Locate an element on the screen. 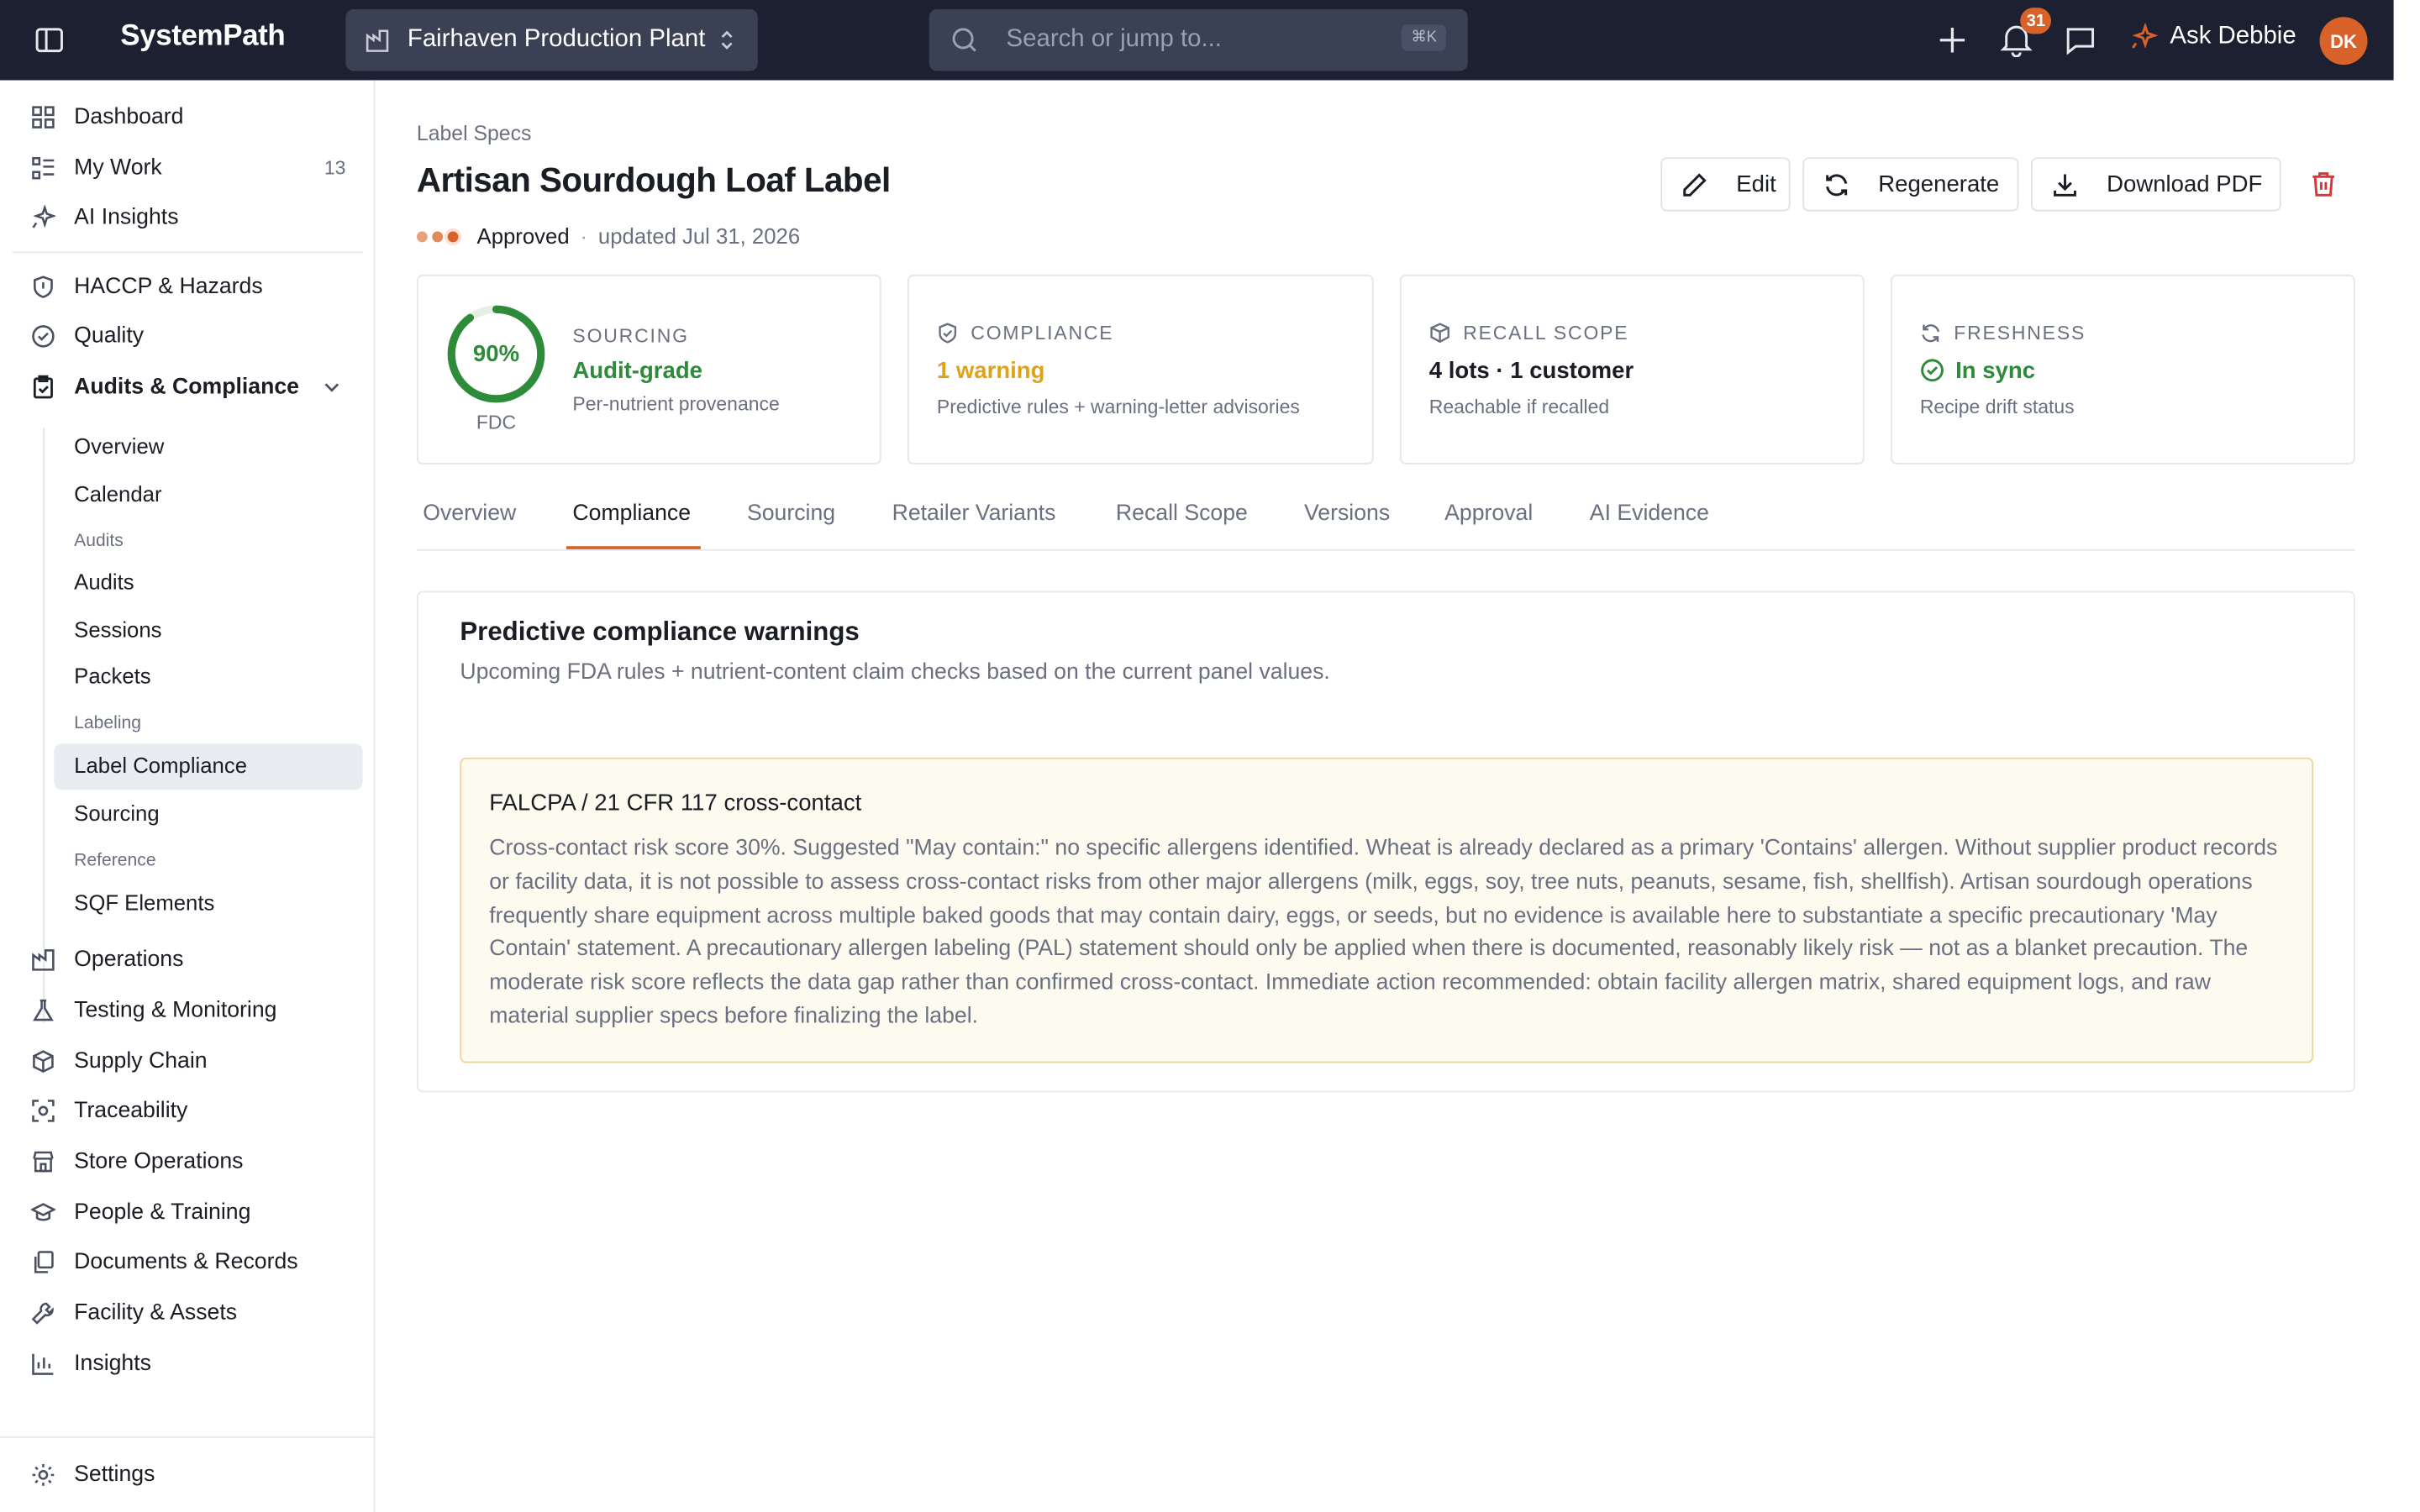 Image resolution: width=2420 pixels, height=1512 pixels. download-icon is located at coordinates (2065, 184).